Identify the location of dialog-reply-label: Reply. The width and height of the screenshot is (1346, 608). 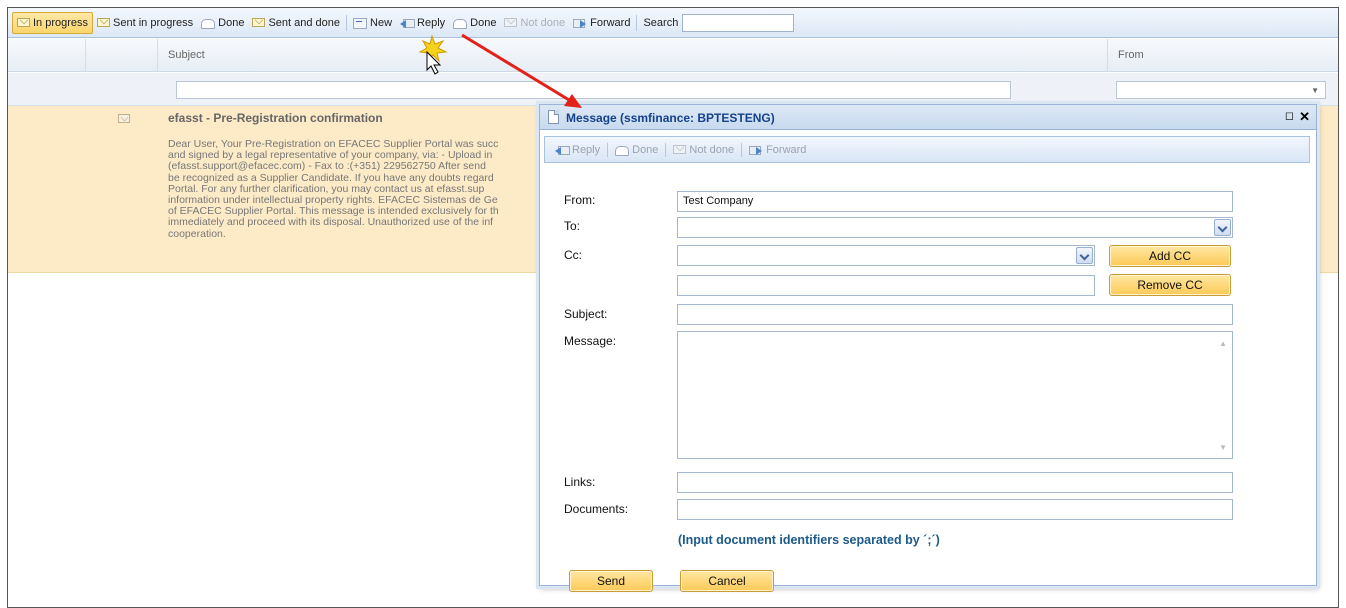
(586, 149).